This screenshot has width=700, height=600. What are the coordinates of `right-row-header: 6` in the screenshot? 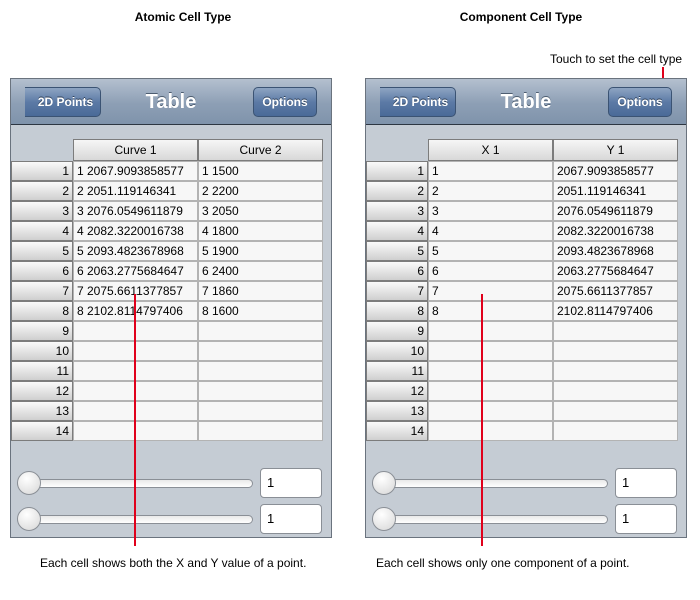 It's located at (397, 271).